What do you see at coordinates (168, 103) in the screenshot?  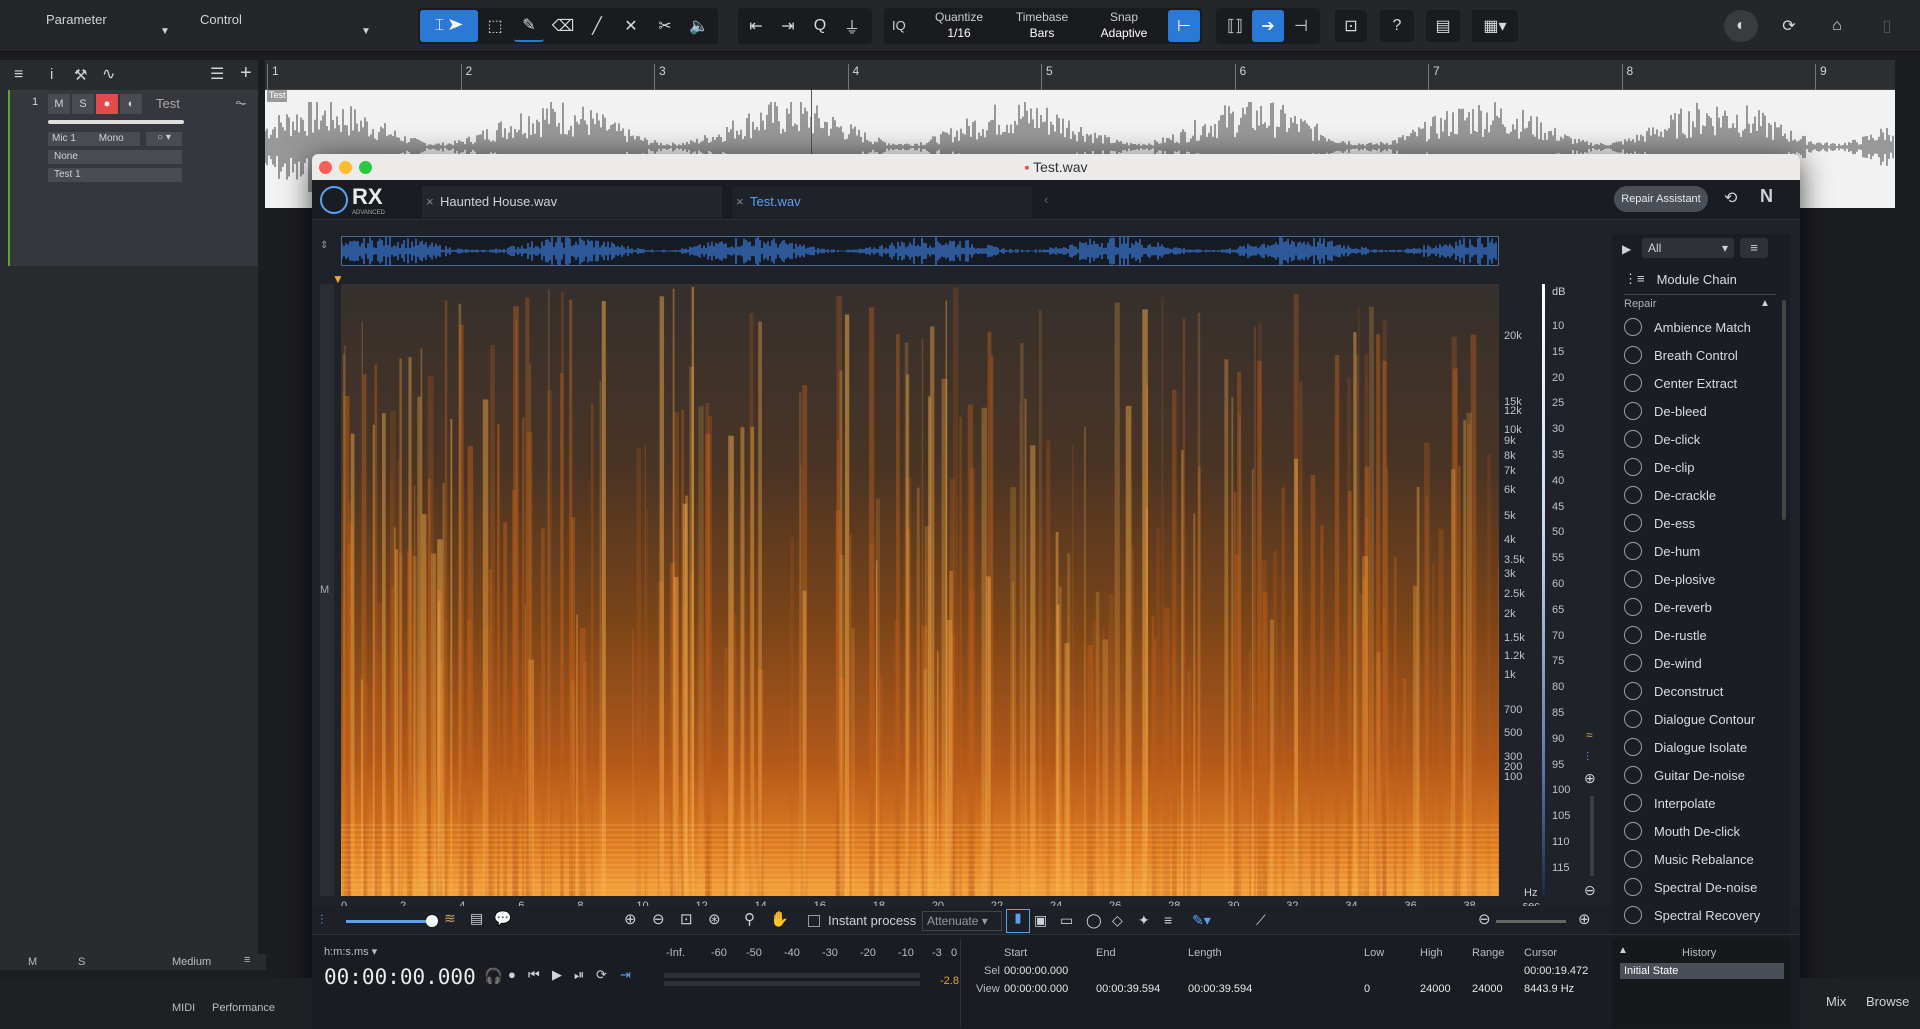 I see `track-name: Test` at bounding box center [168, 103].